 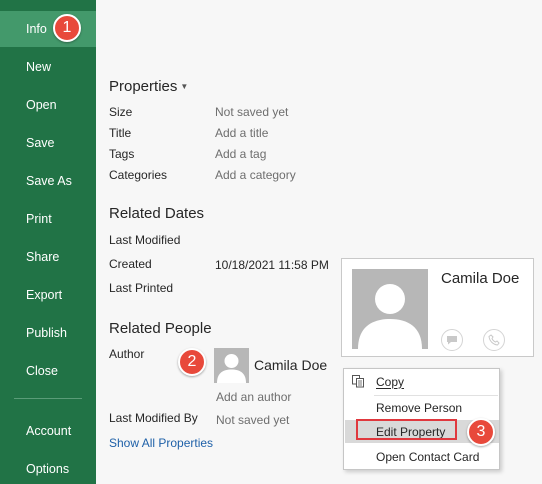 What do you see at coordinates (122, 154) in the screenshot?
I see `tags-label: Tags` at bounding box center [122, 154].